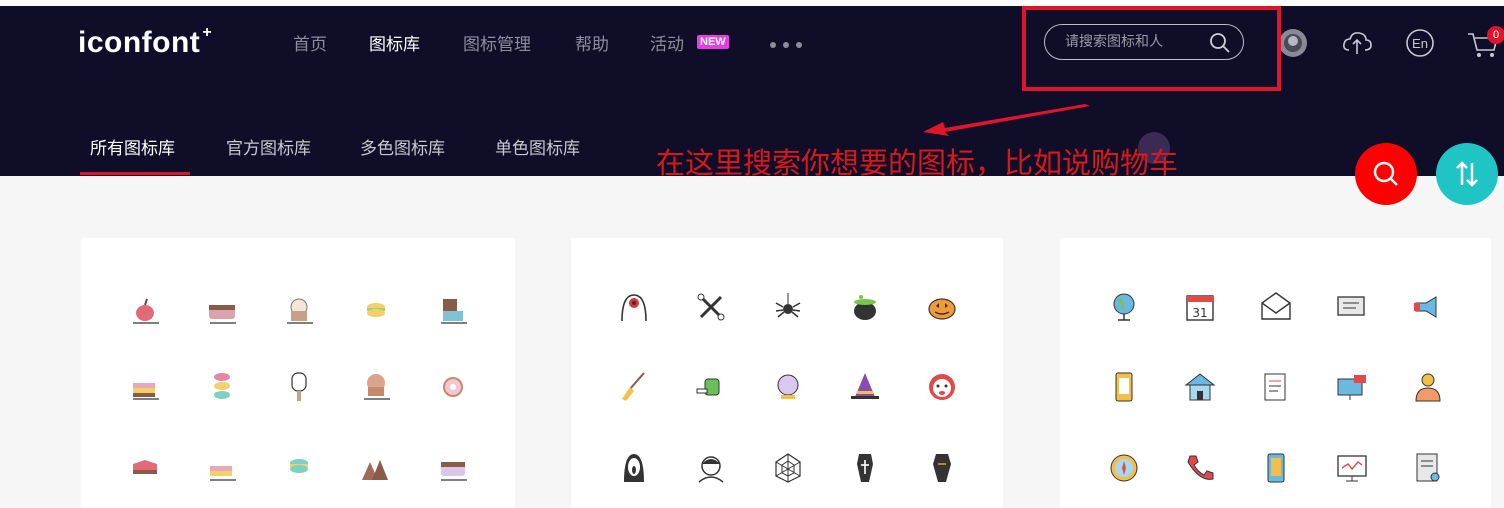  Describe the element at coordinates (454, 311) in the screenshot. I see `chocolate-bar-icon` at that location.